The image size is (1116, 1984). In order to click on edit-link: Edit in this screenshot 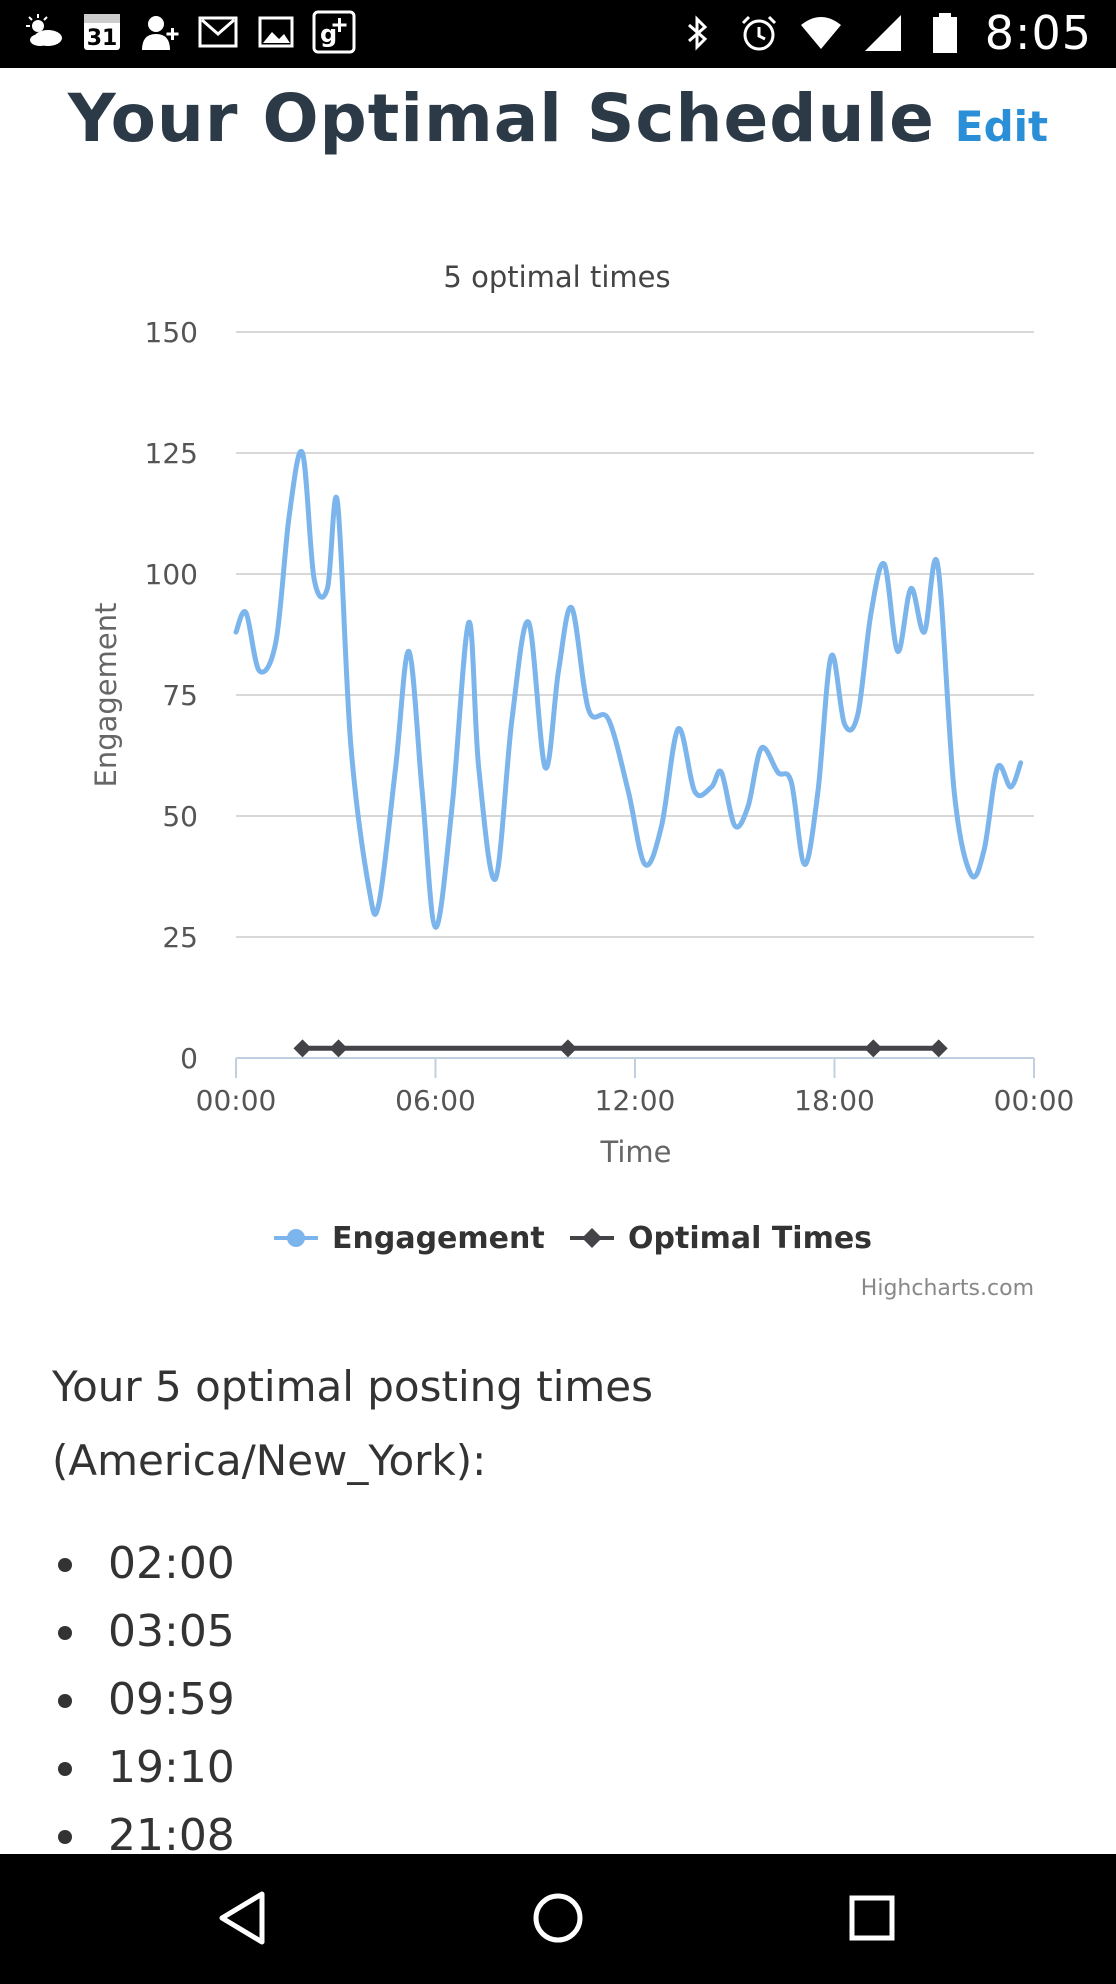, I will do `click(1001, 126)`.